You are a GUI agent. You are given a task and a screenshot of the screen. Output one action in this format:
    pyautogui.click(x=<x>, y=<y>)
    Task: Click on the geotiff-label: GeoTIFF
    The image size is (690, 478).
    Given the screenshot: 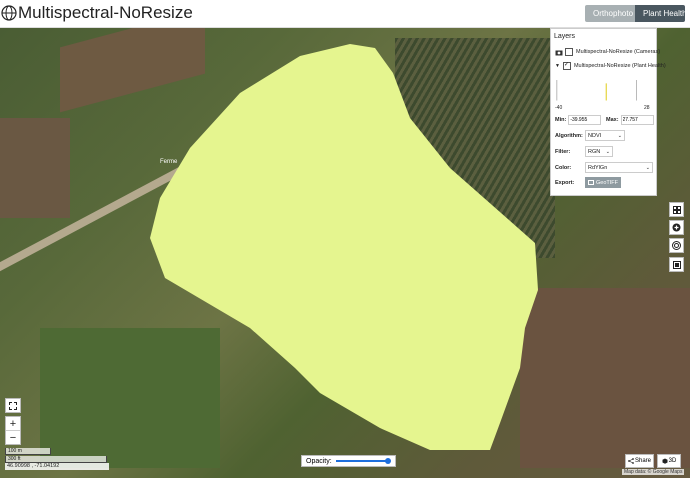 What is the action you would take?
    pyautogui.click(x=607, y=182)
    